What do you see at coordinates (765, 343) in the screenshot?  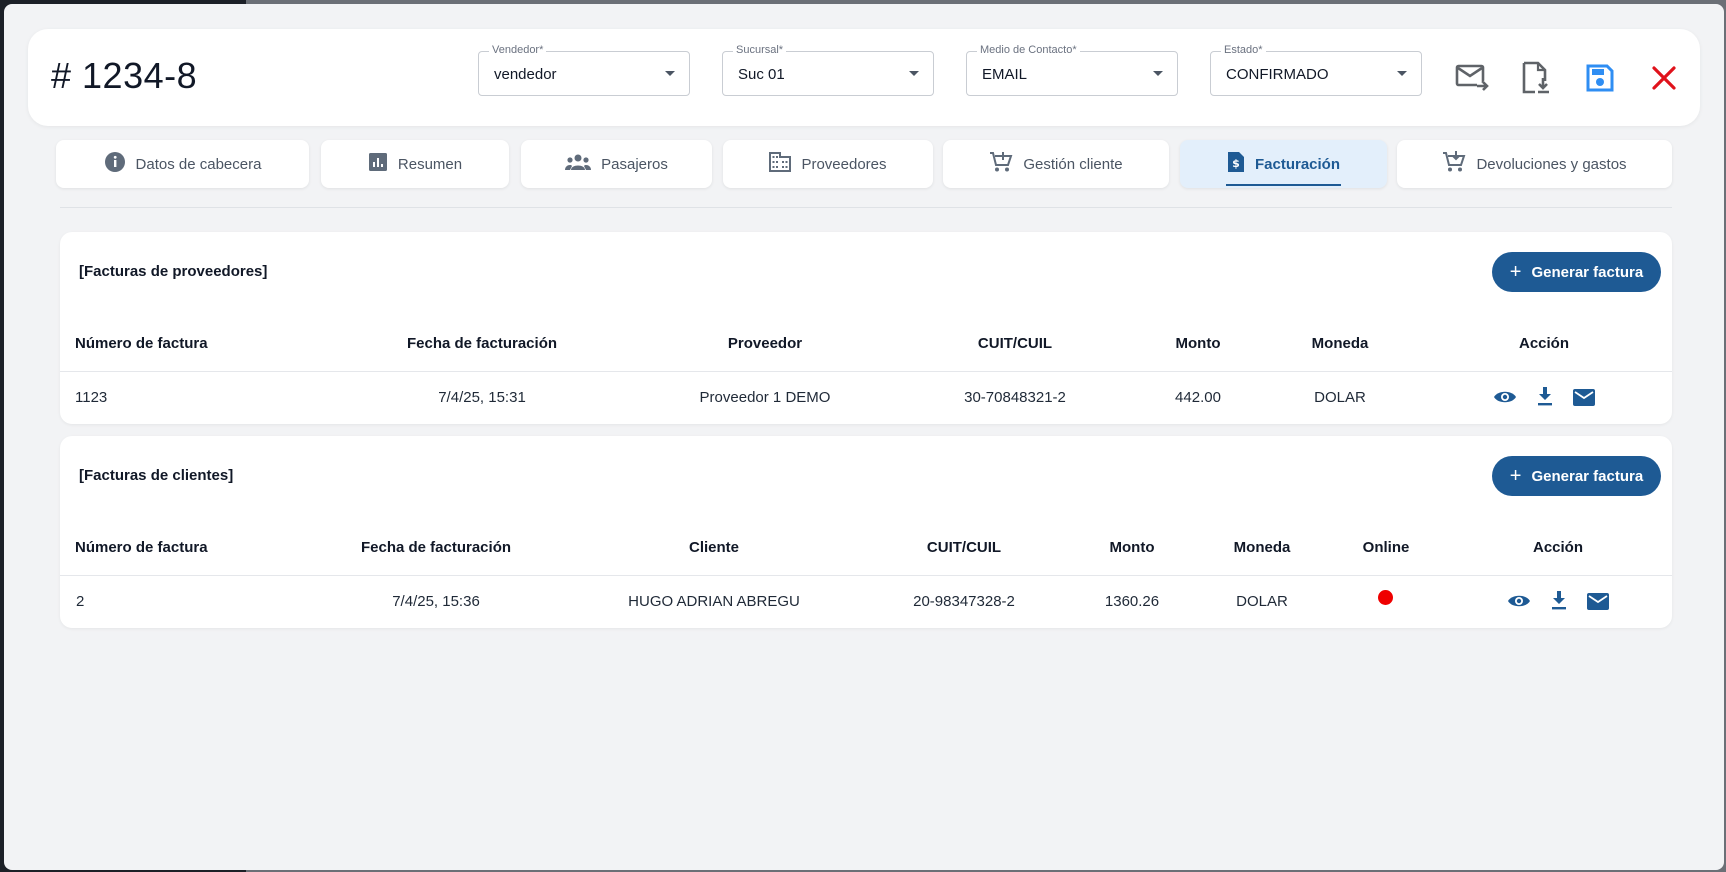 I see `column-header: Proveedor` at bounding box center [765, 343].